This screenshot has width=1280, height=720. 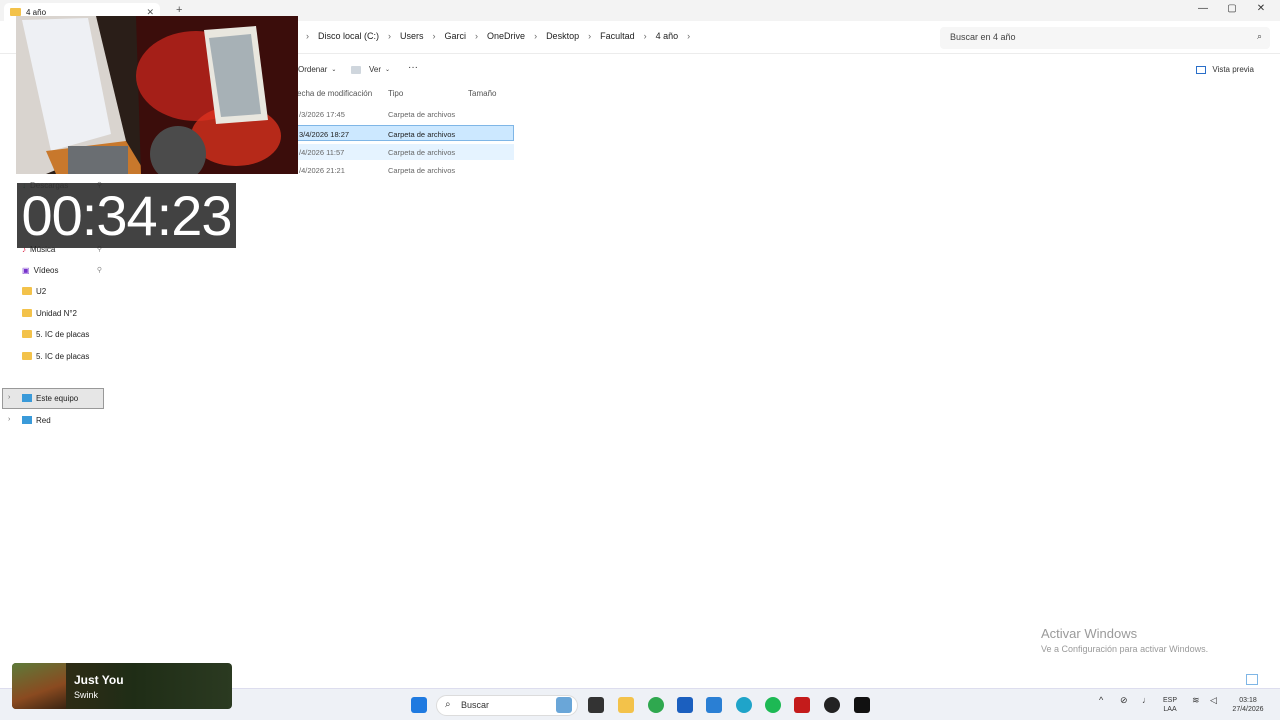 I want to click on clock-time: 03:18, so click(x=1248, y=700).